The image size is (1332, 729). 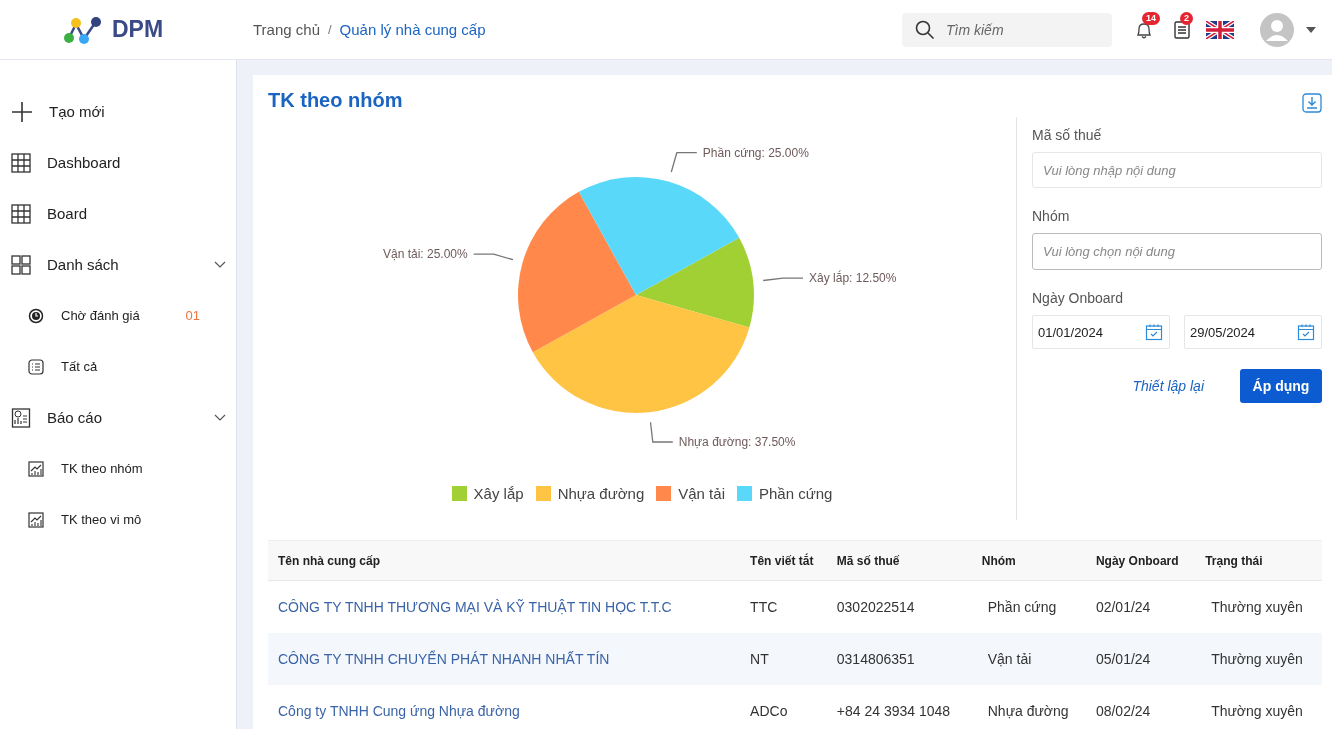 What do you see at coordinates (444, 659) in the screenshot?
I see `supplier-link: CÔNG TY TNHH CHUYỂN PHÁT NHANH NHẤT TÍN` at bounding box center [444, 659].